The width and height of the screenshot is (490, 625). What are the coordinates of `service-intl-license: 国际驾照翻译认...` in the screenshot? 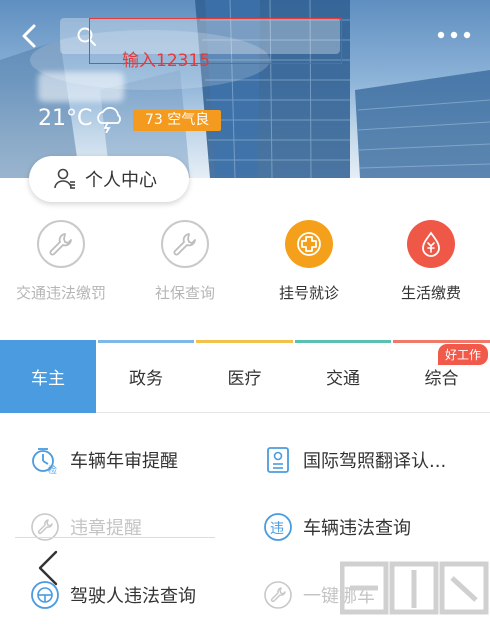 It's located at (354, 460).